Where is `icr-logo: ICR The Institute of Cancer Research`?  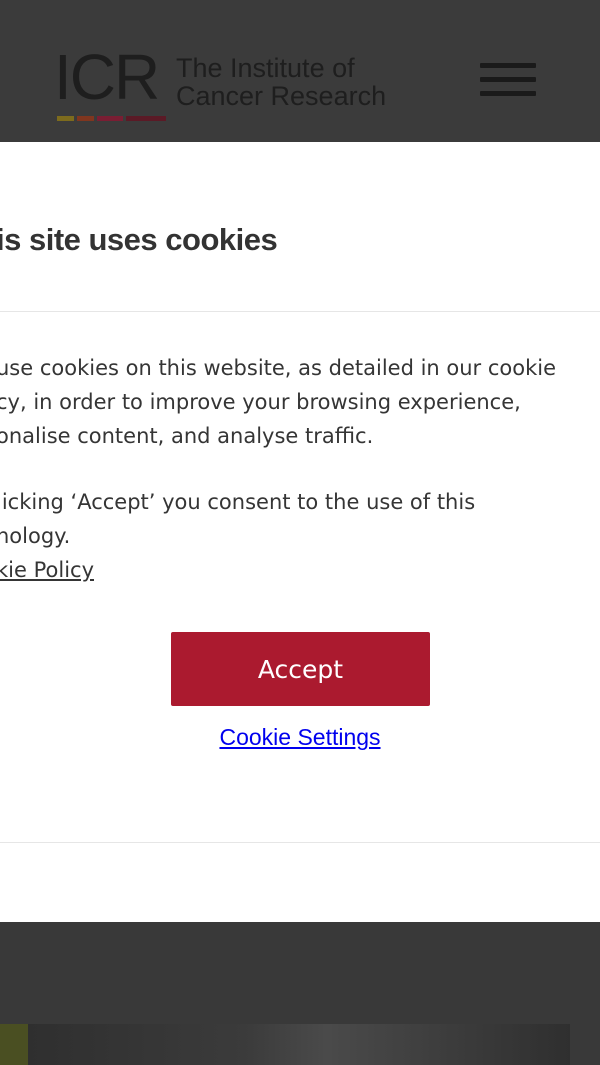 icr-logo: ICR The Institute of Cancer Research is located at coordinates (234, 85).